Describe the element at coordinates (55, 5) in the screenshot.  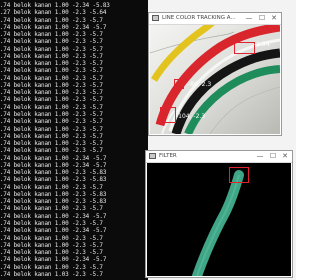
I see `console-line: 22.74 belok kanan 1.00 -2.34 -5.83` at that location.